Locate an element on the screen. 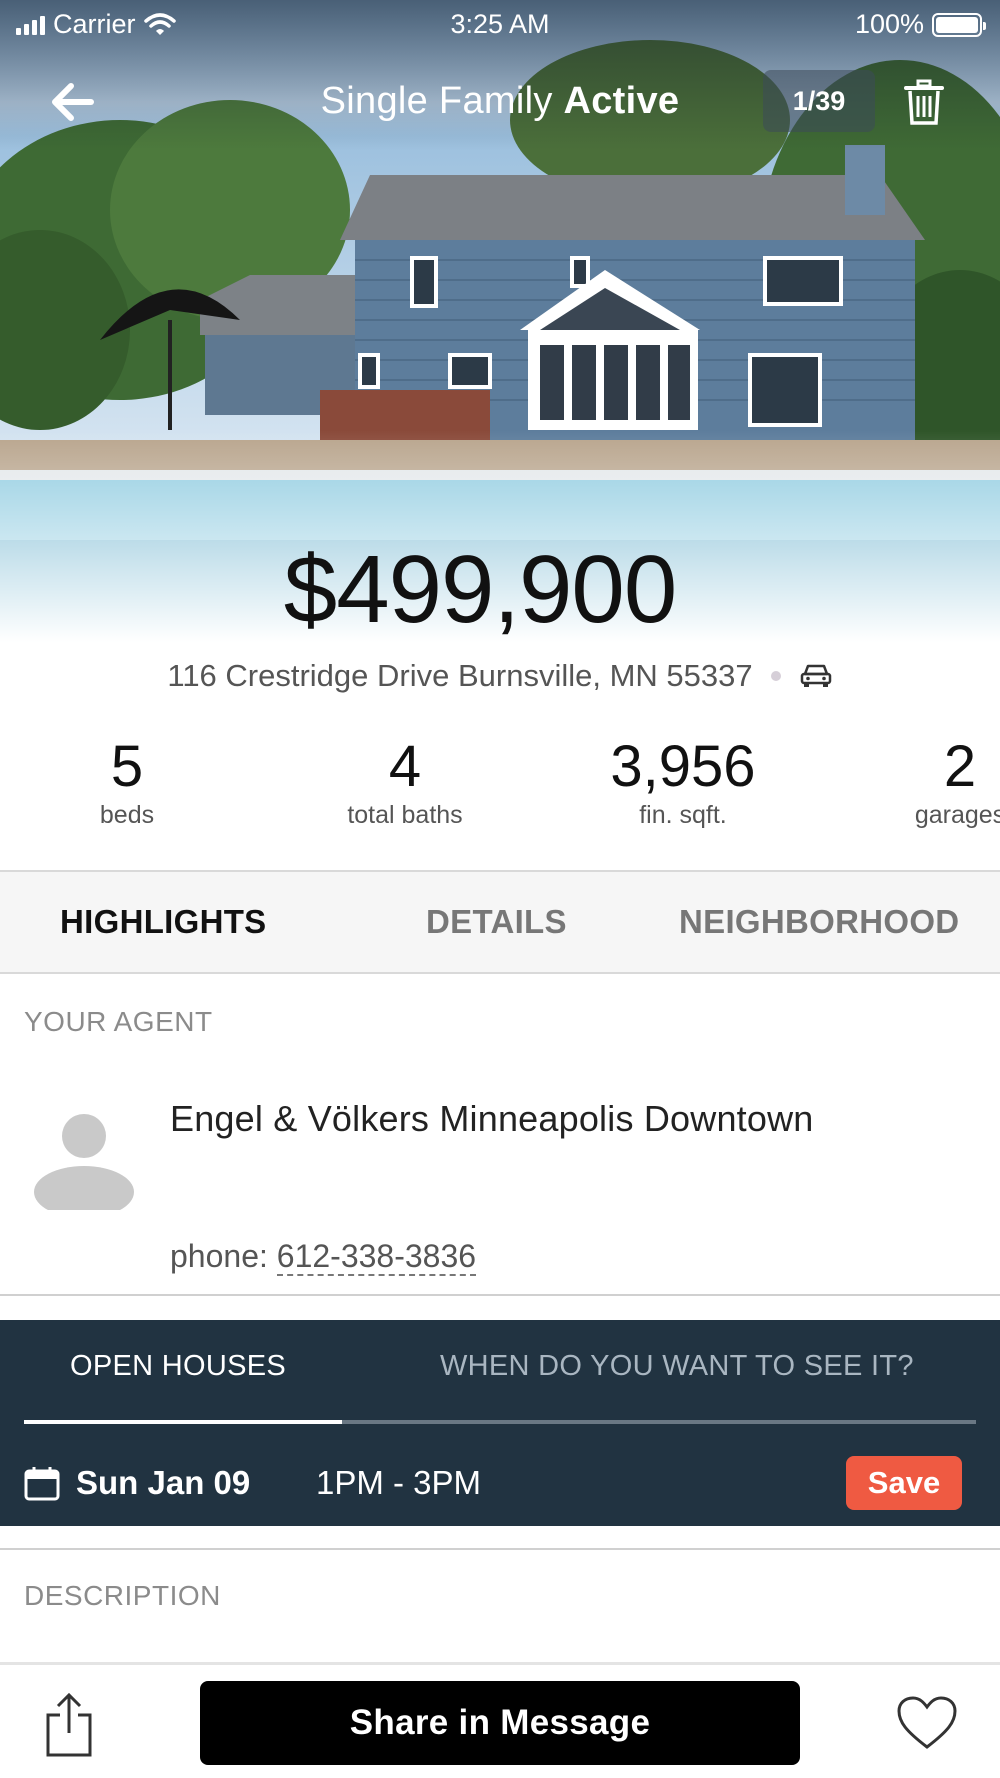 Image resolution: width=1000 pixels, height=1778 pixels. favorite-button is located at coordinates (927, 1725).